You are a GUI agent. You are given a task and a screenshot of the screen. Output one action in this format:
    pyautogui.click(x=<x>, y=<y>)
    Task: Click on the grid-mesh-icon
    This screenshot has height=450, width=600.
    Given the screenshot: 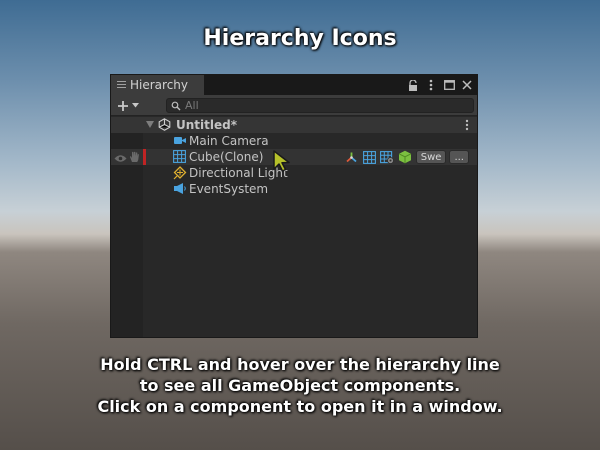 What is the action you would take?
    pyautogui.click(x=179, y=158)
    